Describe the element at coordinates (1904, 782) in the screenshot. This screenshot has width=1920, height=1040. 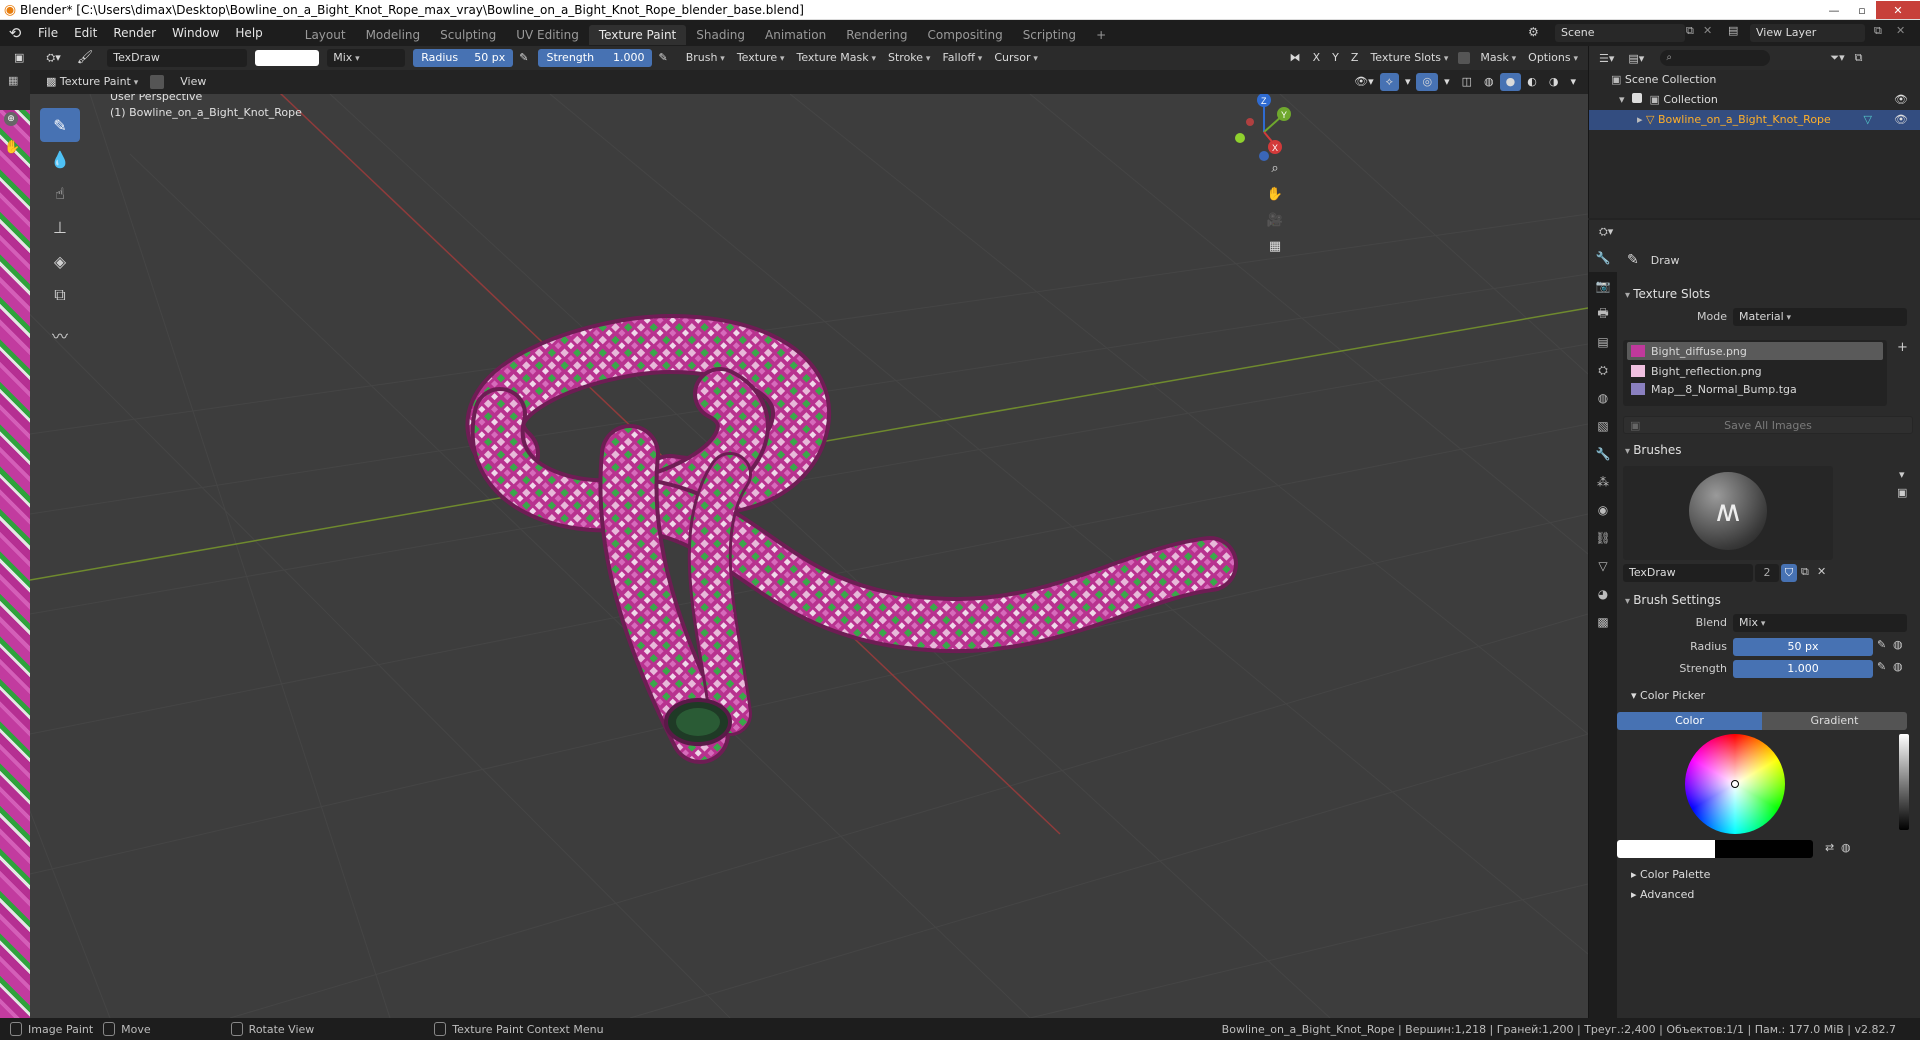
I see `value-slider` at that location.